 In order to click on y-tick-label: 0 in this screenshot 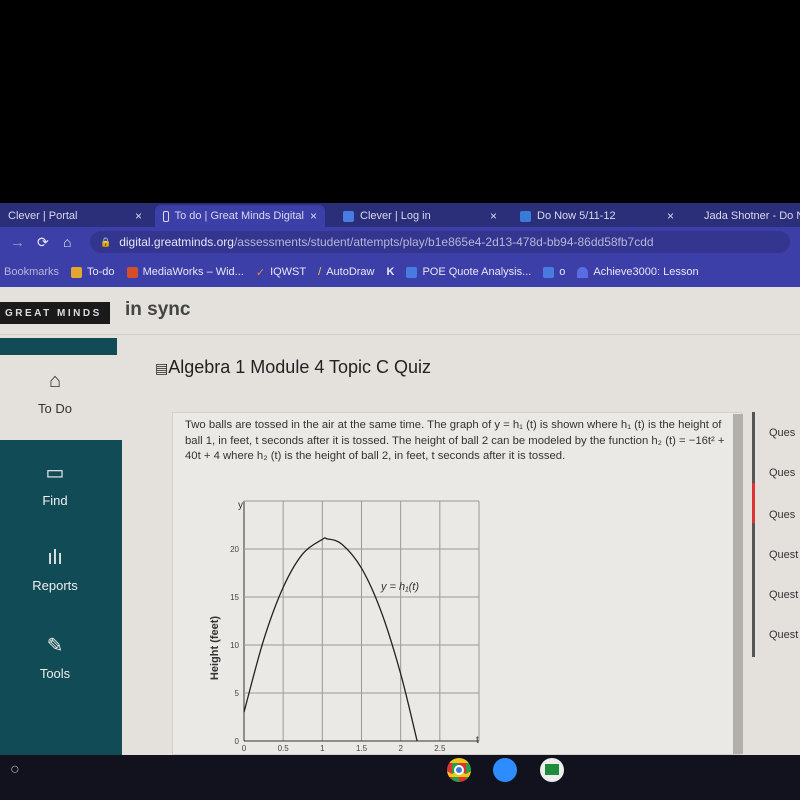, I will do `click(237, 741)`.